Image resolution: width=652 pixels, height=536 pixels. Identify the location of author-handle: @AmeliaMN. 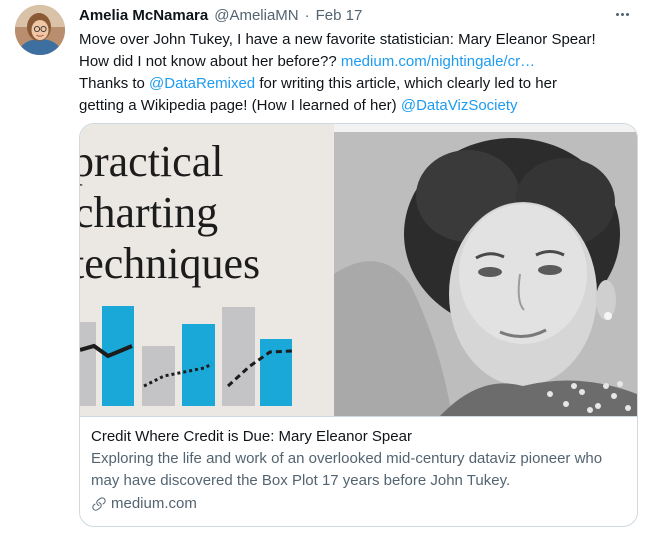
(256, 16).